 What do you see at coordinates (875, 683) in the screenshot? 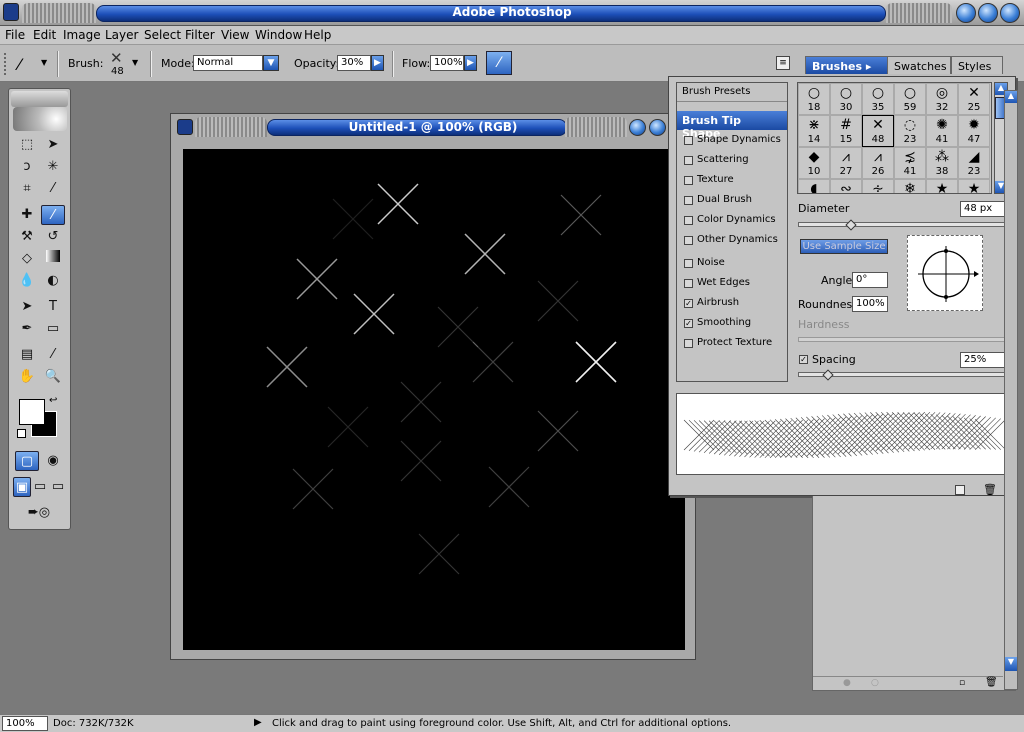
I see `layer-mask-icon: ○` at bounding box center [875, 683].